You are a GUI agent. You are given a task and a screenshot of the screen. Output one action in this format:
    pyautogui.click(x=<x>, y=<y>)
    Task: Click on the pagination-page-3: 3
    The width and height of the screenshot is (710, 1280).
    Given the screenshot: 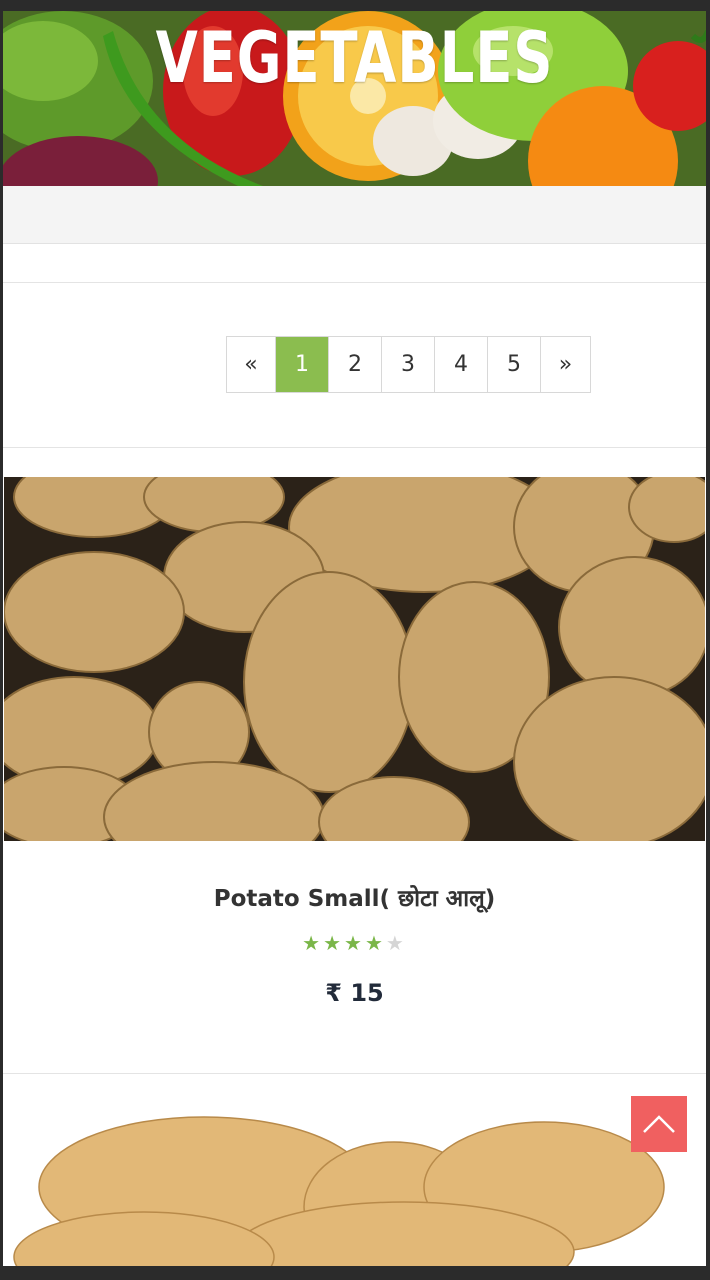 What is the action you would take?
    pyautogui.click(x=408, y=364)
    